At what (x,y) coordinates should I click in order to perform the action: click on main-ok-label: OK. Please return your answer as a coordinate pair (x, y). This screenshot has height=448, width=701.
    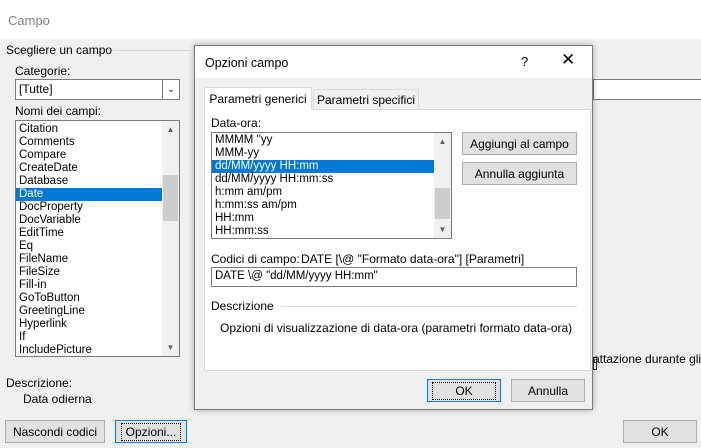
    Looking at the image, I should click on (660, 431).